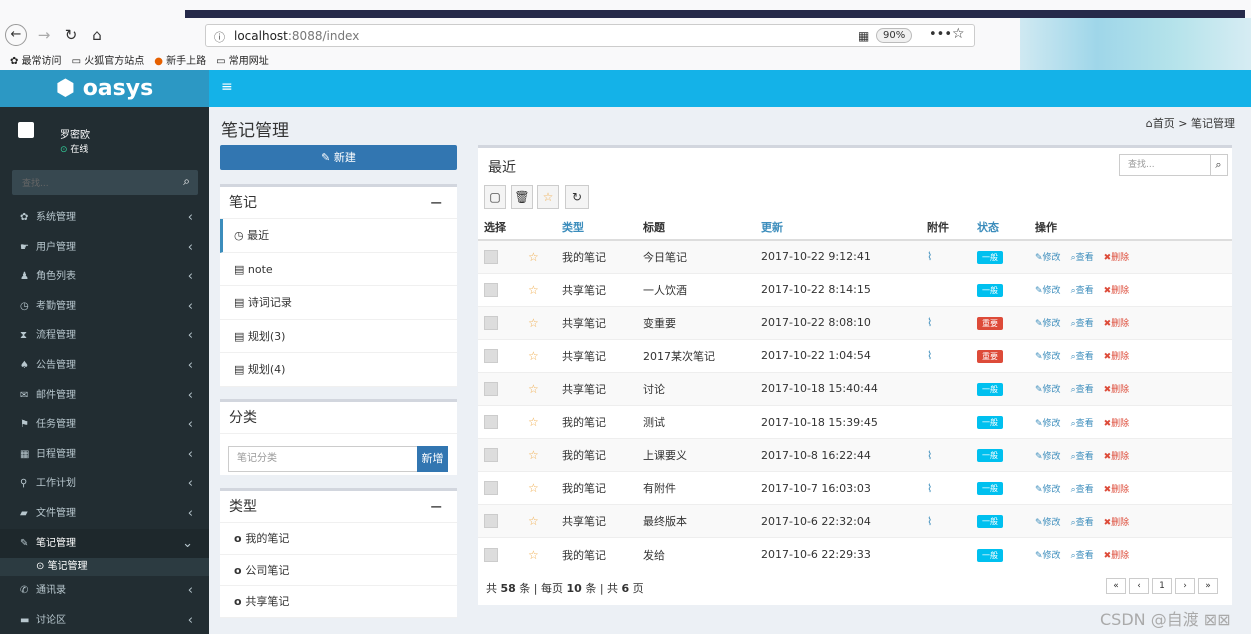 This screenshot has width=1251, height=635. Describe the element at coordinates (104, 620) in the screenshot. I see `sidebar-item-13: ▬ 讨论区 ‹` at that location.